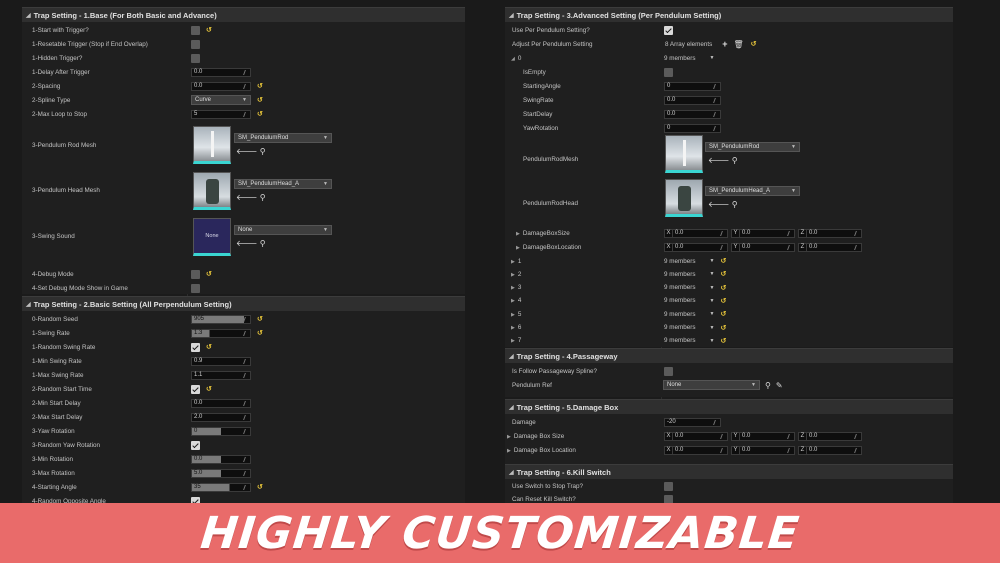  I want to click on setting-number-input: 2.0, so click(221, 417).